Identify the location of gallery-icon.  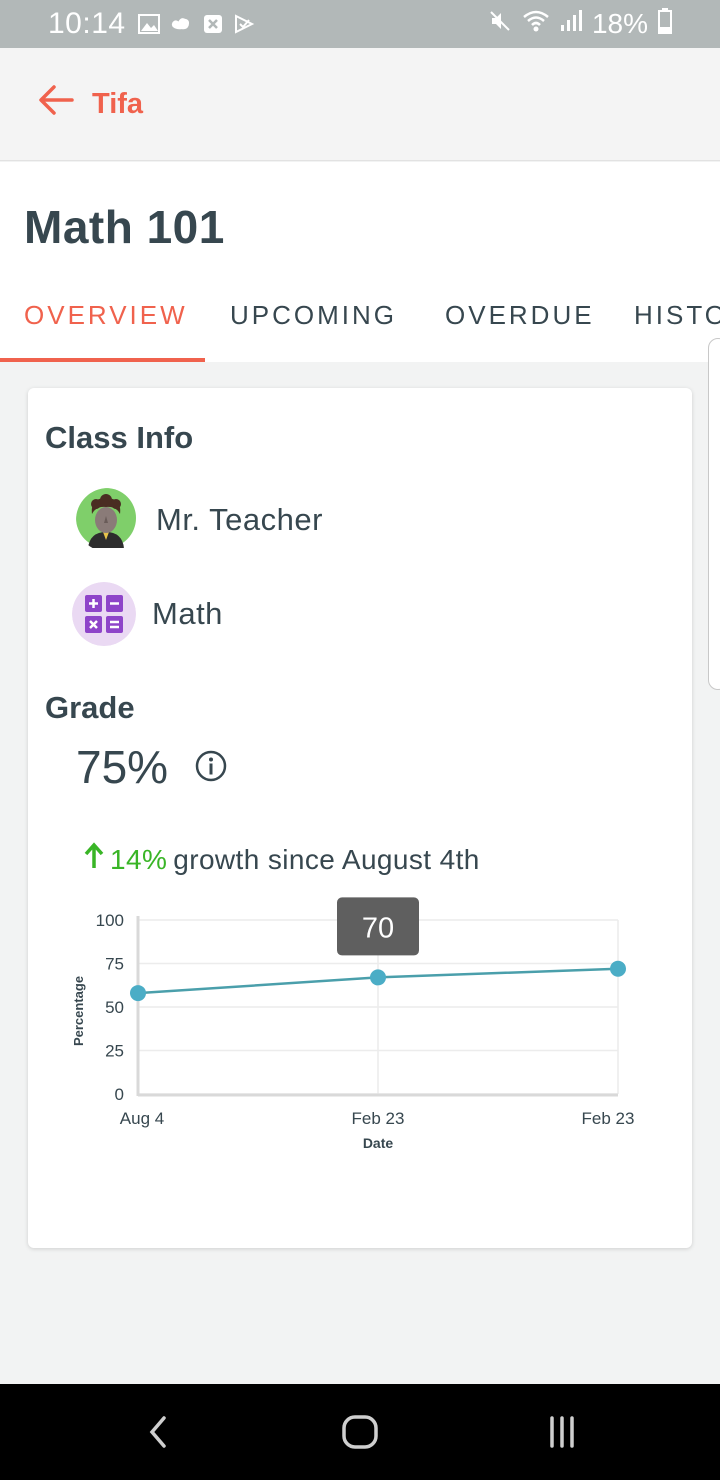
(148, 24).